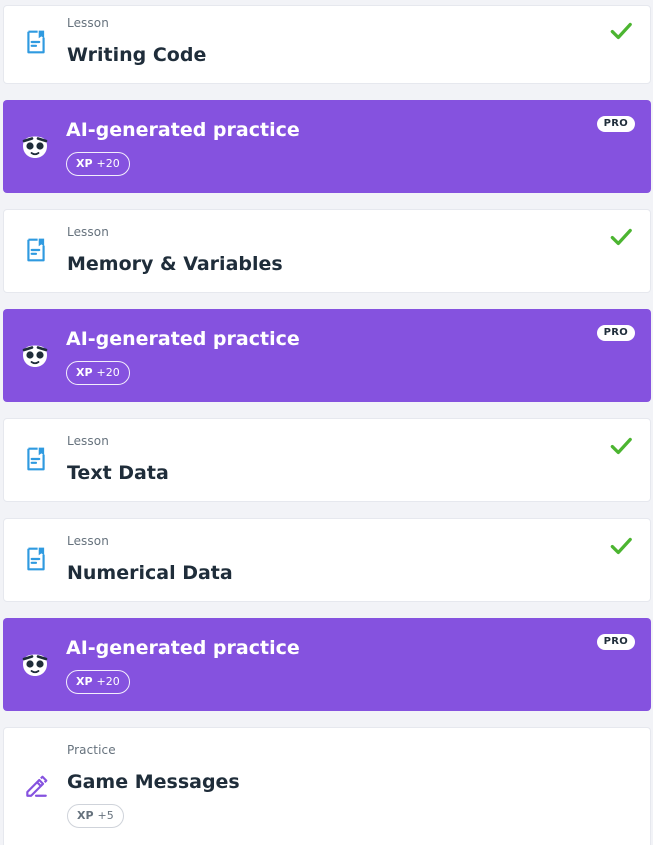 This screenshot has width=653, height=845. What do you see at coordinates (105, 815) in the screenshot?
I see `xp-value: +5` at bounding box center [105, 815].